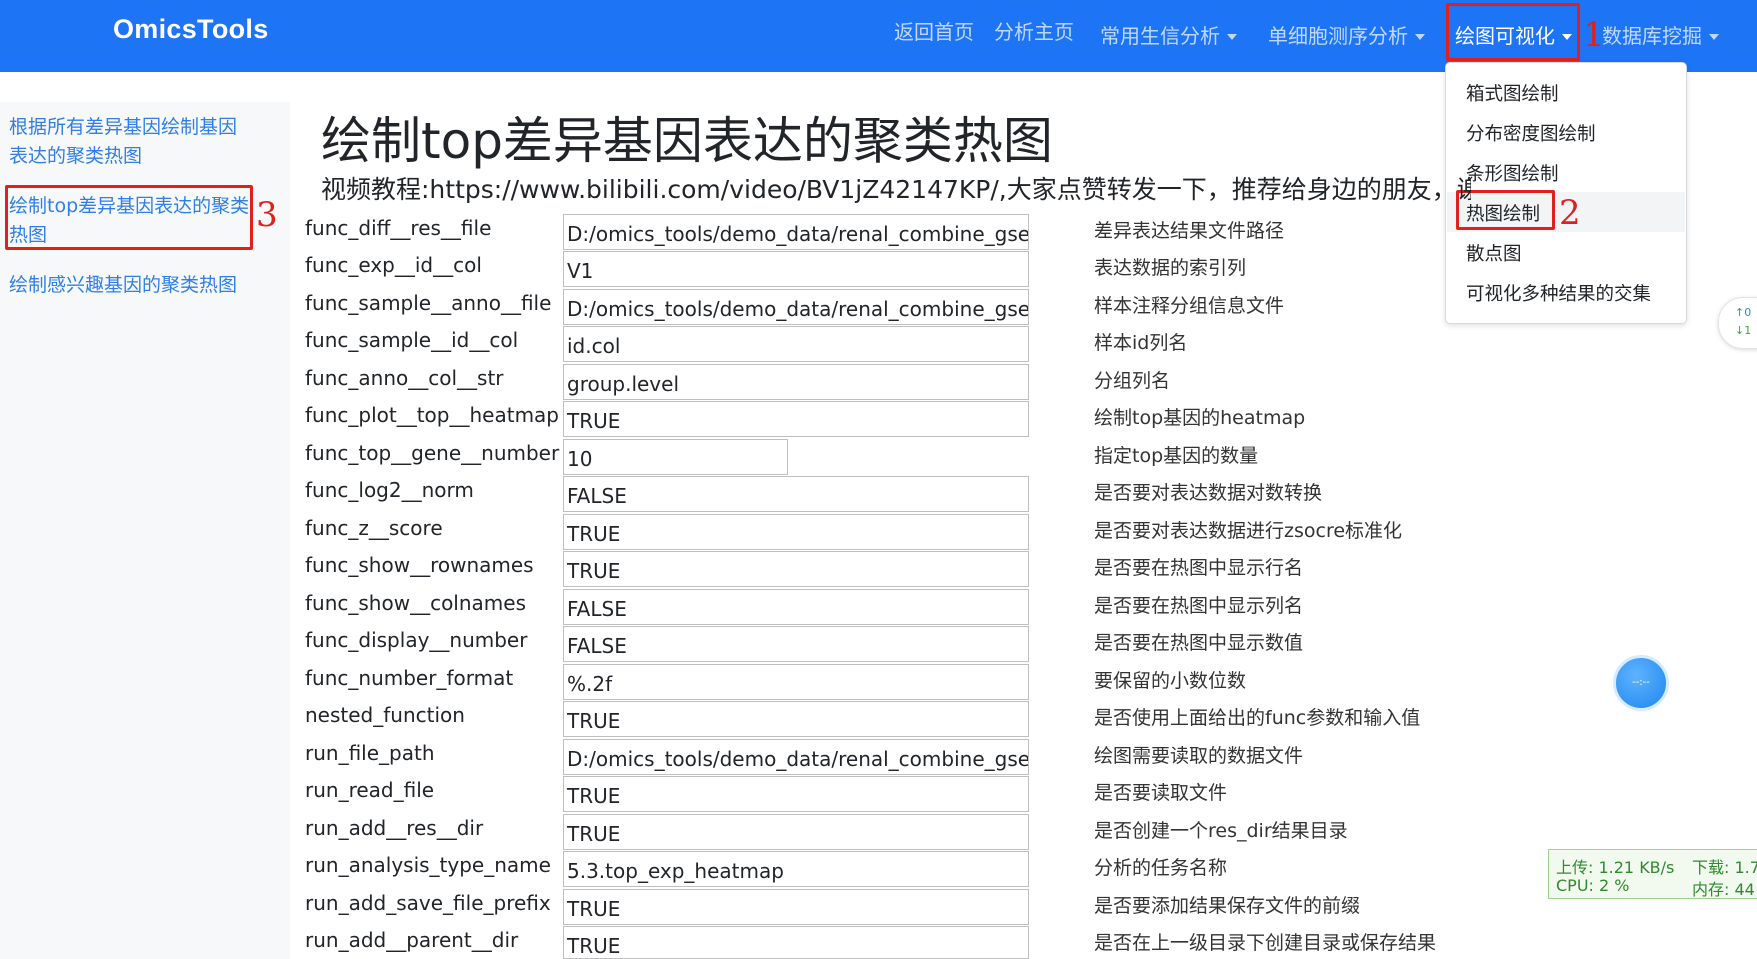 The image size is (1757, 959). Describe the element at coordinates (1176, 456) in the screenshot. I see `param-description: 指定top基因的数量` at that location.